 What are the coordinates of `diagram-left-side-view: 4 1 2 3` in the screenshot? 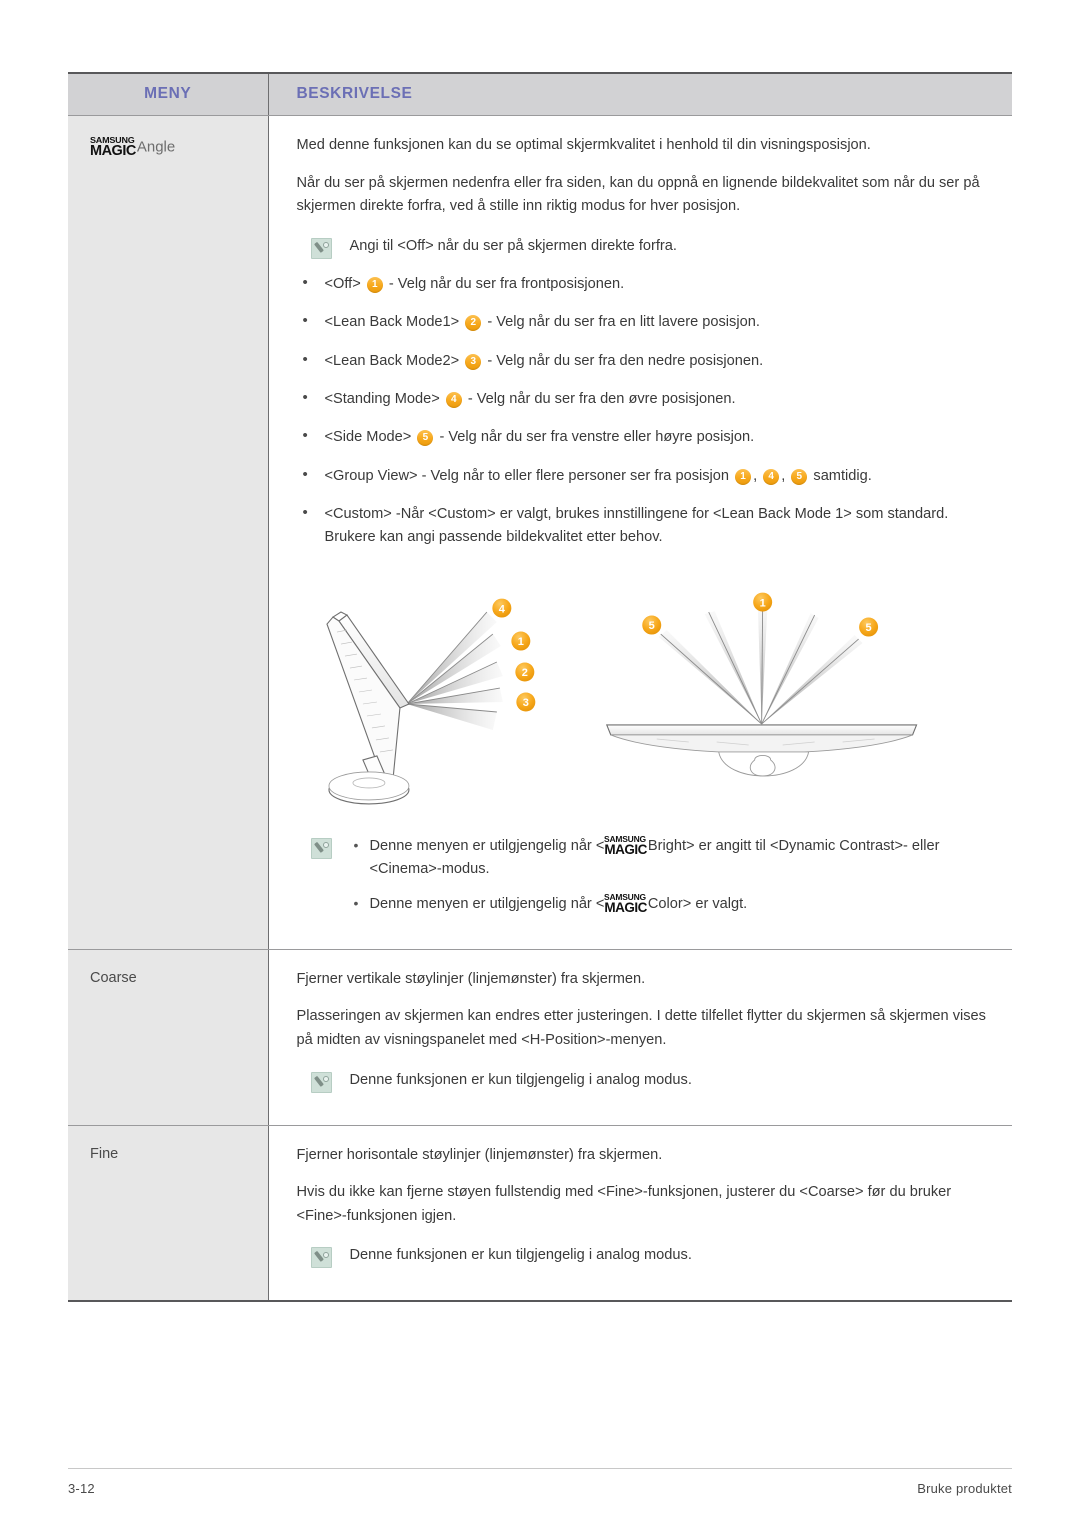 It's located at (430, 701).